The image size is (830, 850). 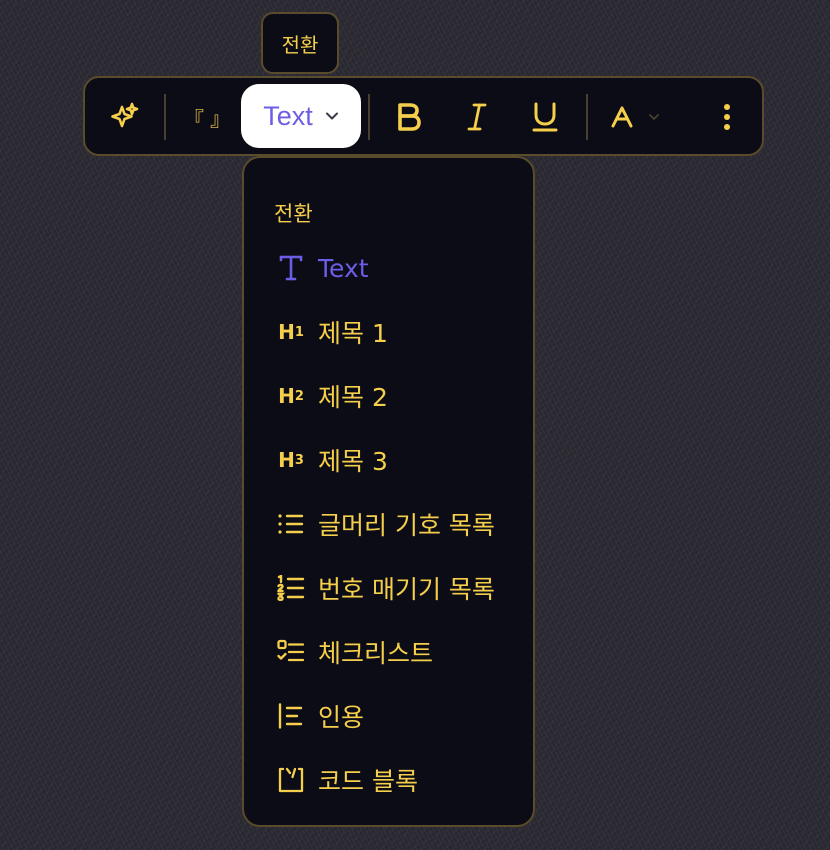 I want to click on menu-item-code-block: 코드 블록, so click(x=388, y=780).